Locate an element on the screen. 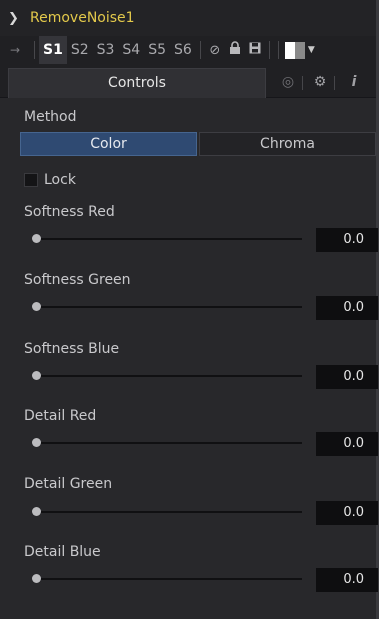 The height and width of the screenshot is (619, 379). swatch-gray is located at coordinates (299, 50).